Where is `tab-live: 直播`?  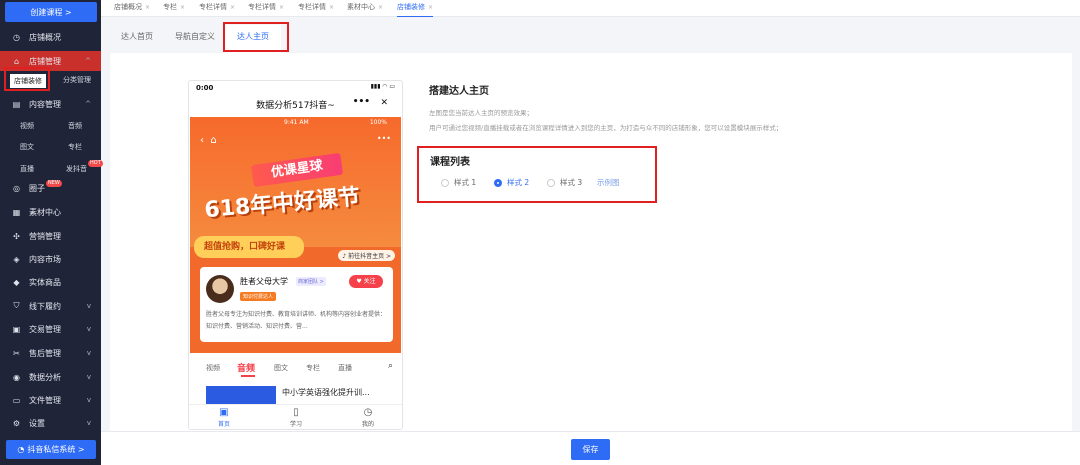
tab-live: 直播 is located at coordinates (345, 368).